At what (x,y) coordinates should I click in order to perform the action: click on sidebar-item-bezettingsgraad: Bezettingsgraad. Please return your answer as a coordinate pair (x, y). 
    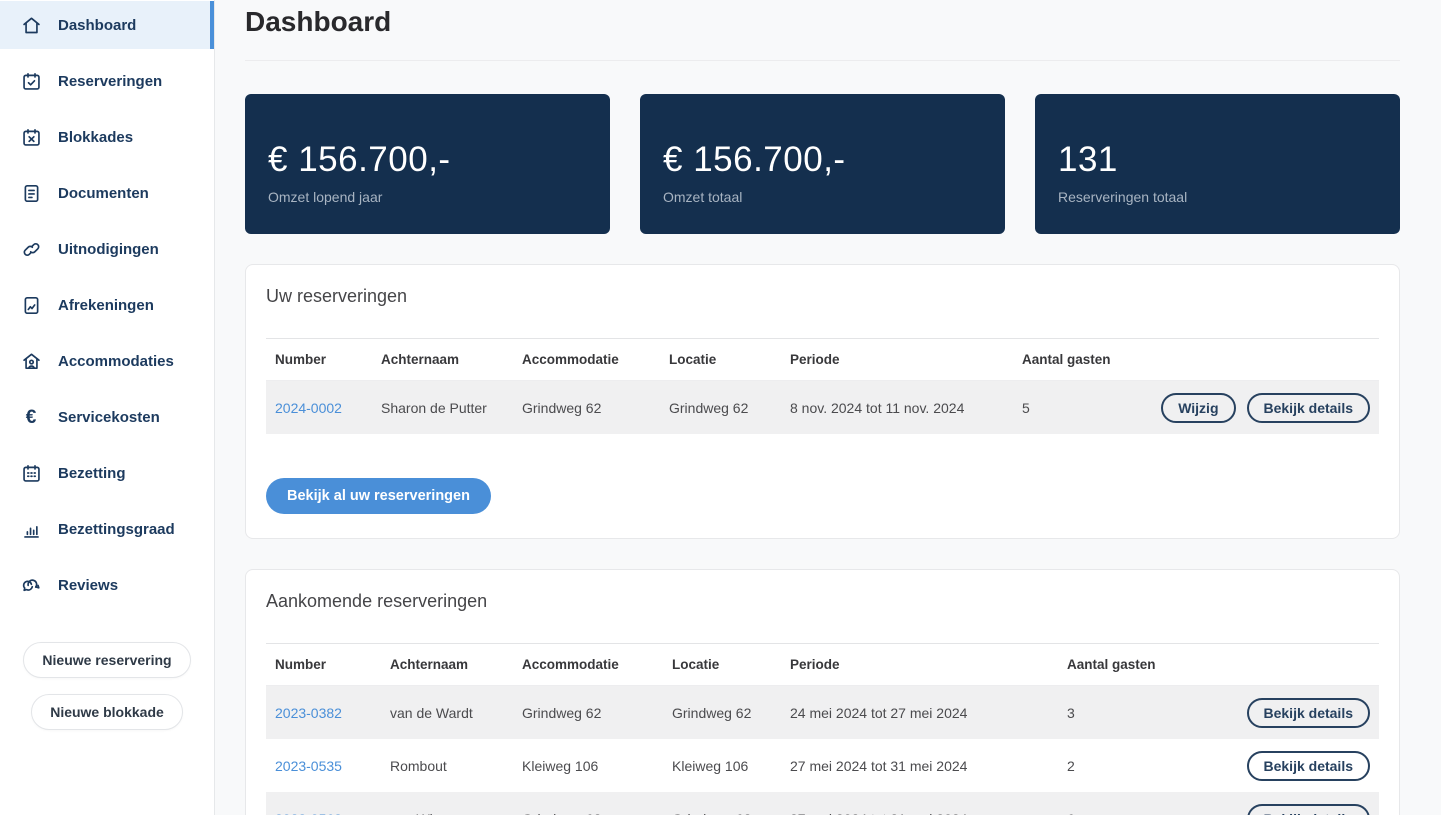
    Looking at the image, I should click on (107, 529).